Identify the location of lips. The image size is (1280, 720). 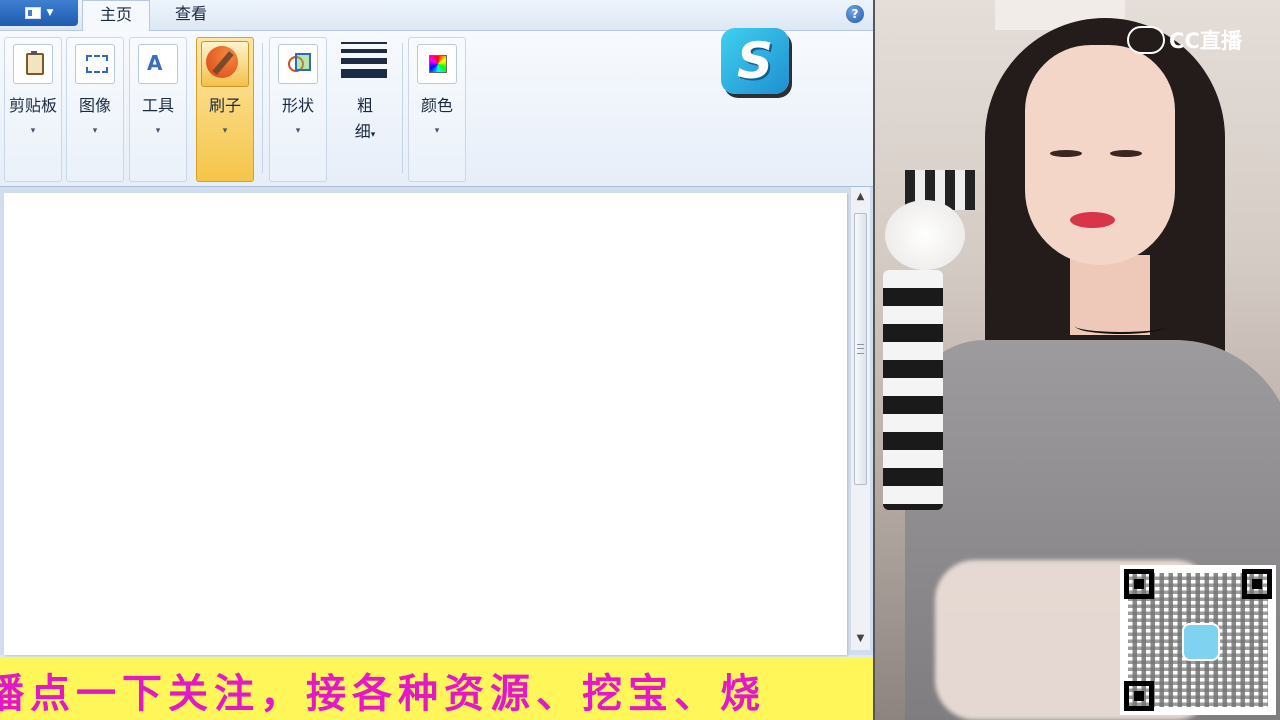
(1092, 220).